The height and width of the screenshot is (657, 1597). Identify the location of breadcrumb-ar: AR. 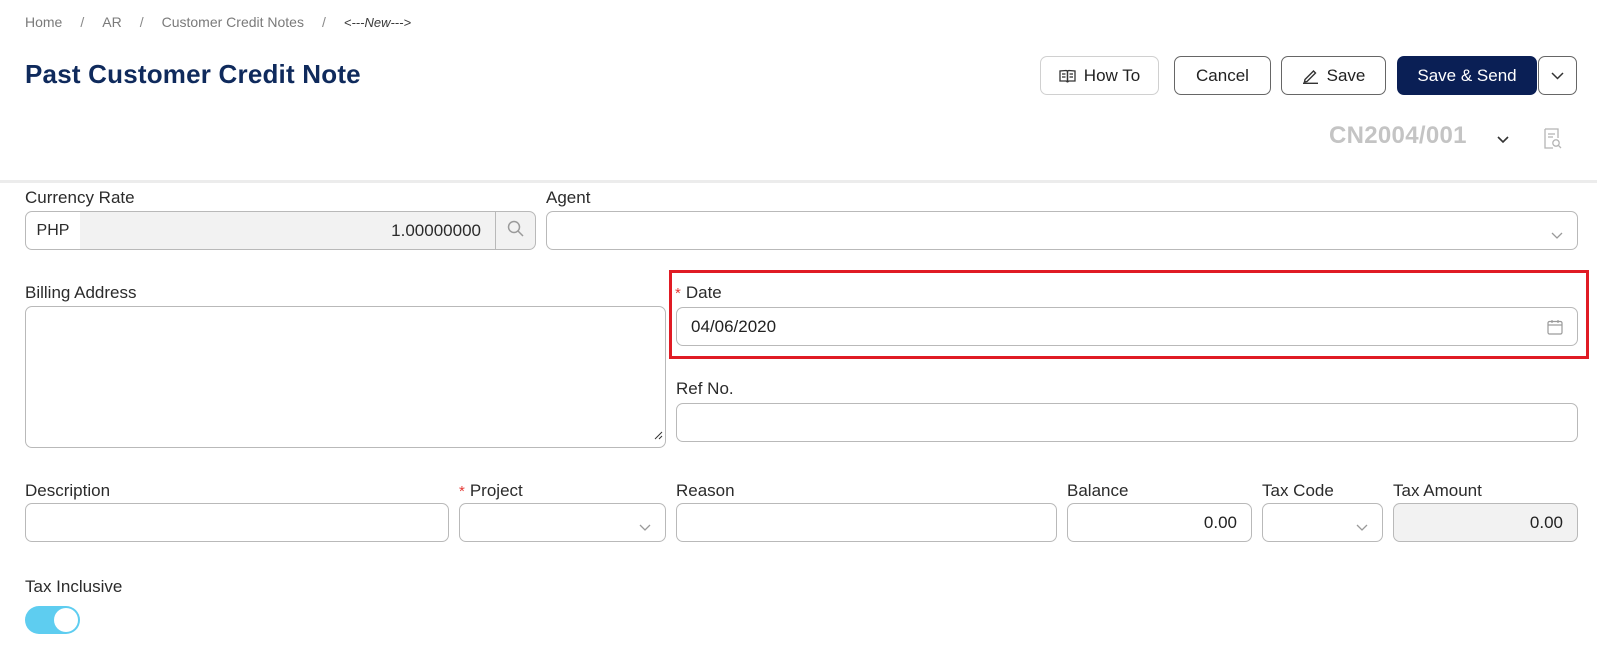
(111, 22).